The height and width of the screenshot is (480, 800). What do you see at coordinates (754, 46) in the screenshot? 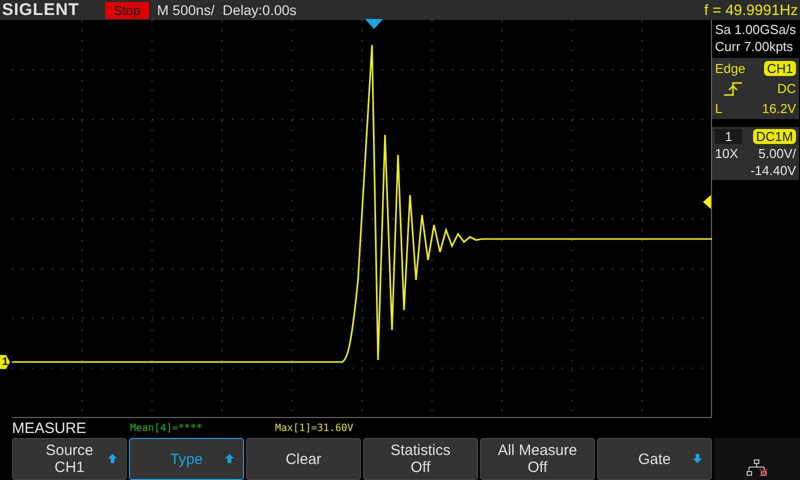
I see `memory-depth-label: Curr 7.00kpts` at bounding box center [754, 46].